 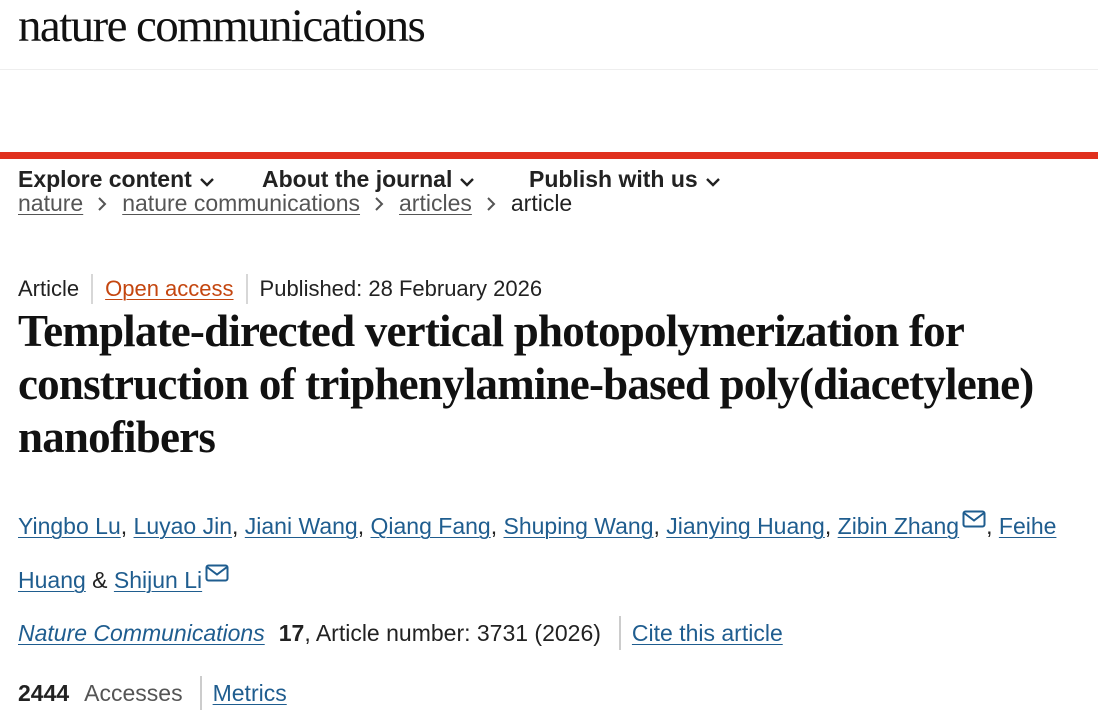 What do you see at coordinates (357, 179) in the screenshot?
I see `nav-item-label: About the journal` at bounding box center [357, 179].